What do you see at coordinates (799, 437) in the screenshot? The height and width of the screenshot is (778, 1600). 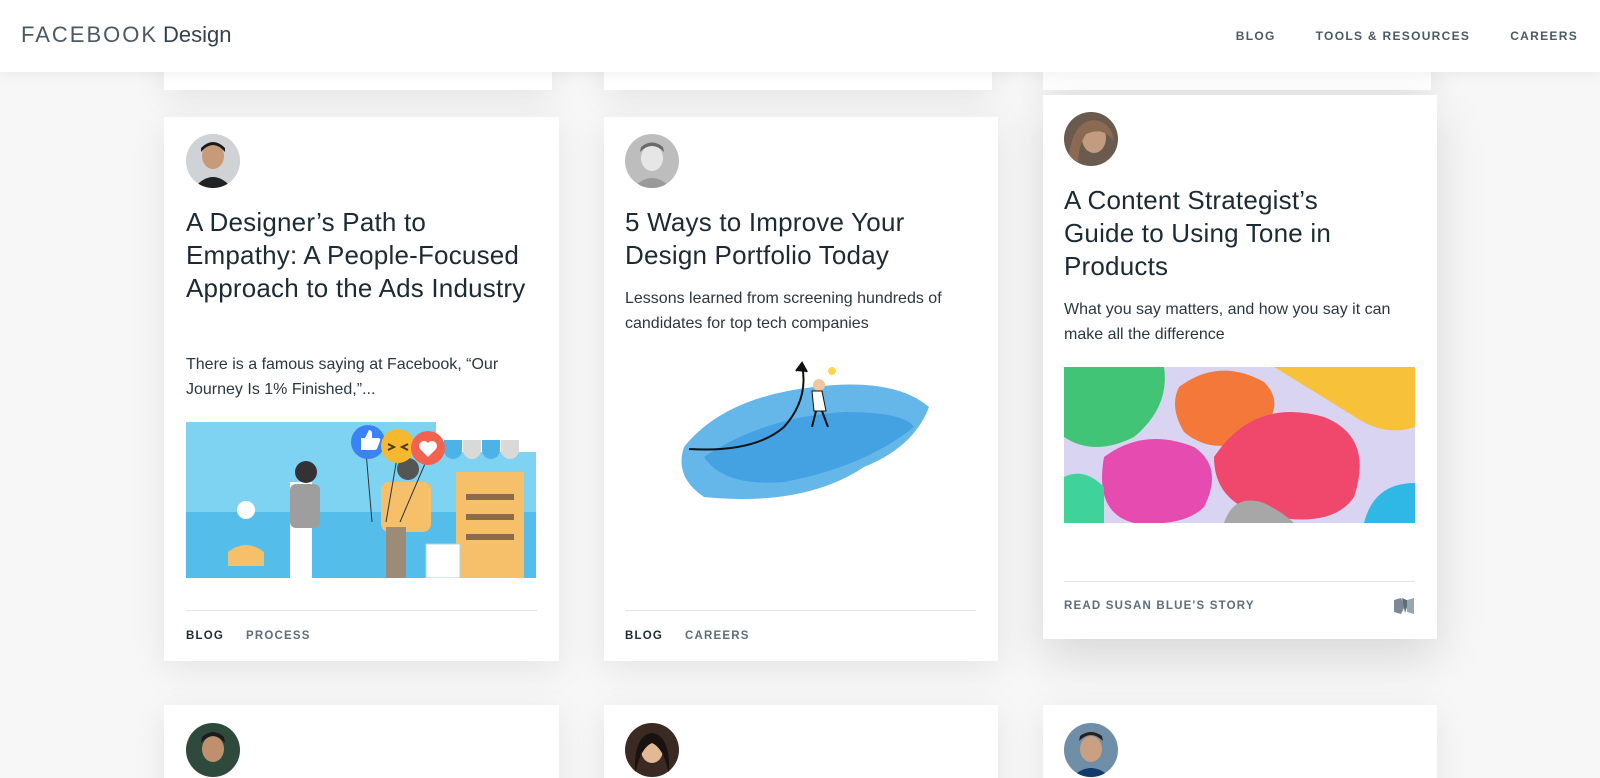 I see `rocket-arrow-illustration` at bounding box center [799, 437].